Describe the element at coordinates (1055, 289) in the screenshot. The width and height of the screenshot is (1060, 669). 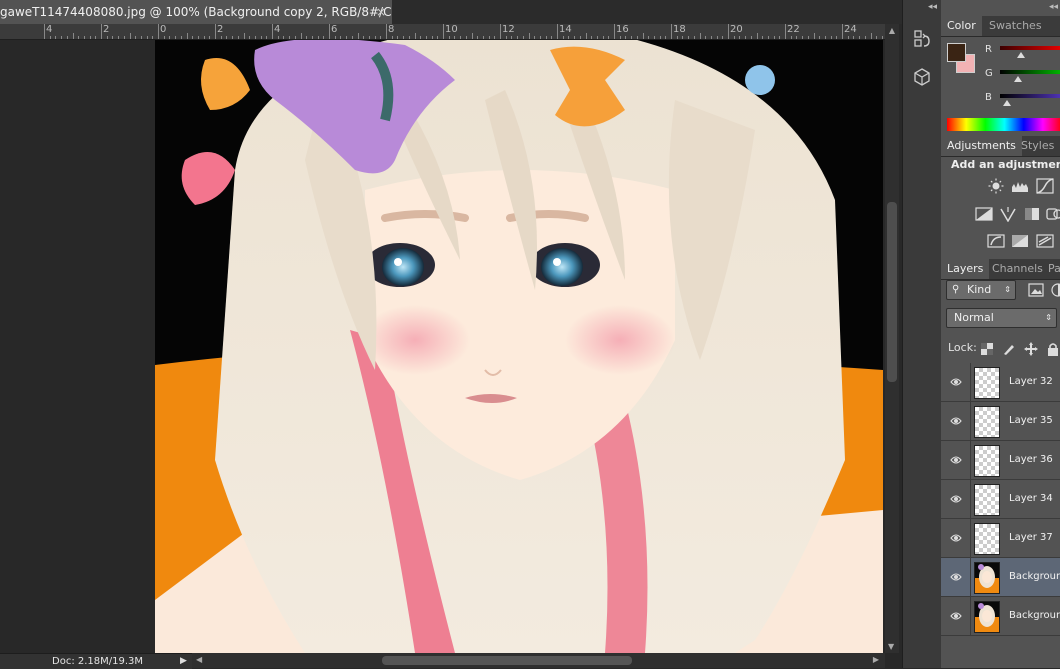
I see `adjustment-filter-icon` at that location.